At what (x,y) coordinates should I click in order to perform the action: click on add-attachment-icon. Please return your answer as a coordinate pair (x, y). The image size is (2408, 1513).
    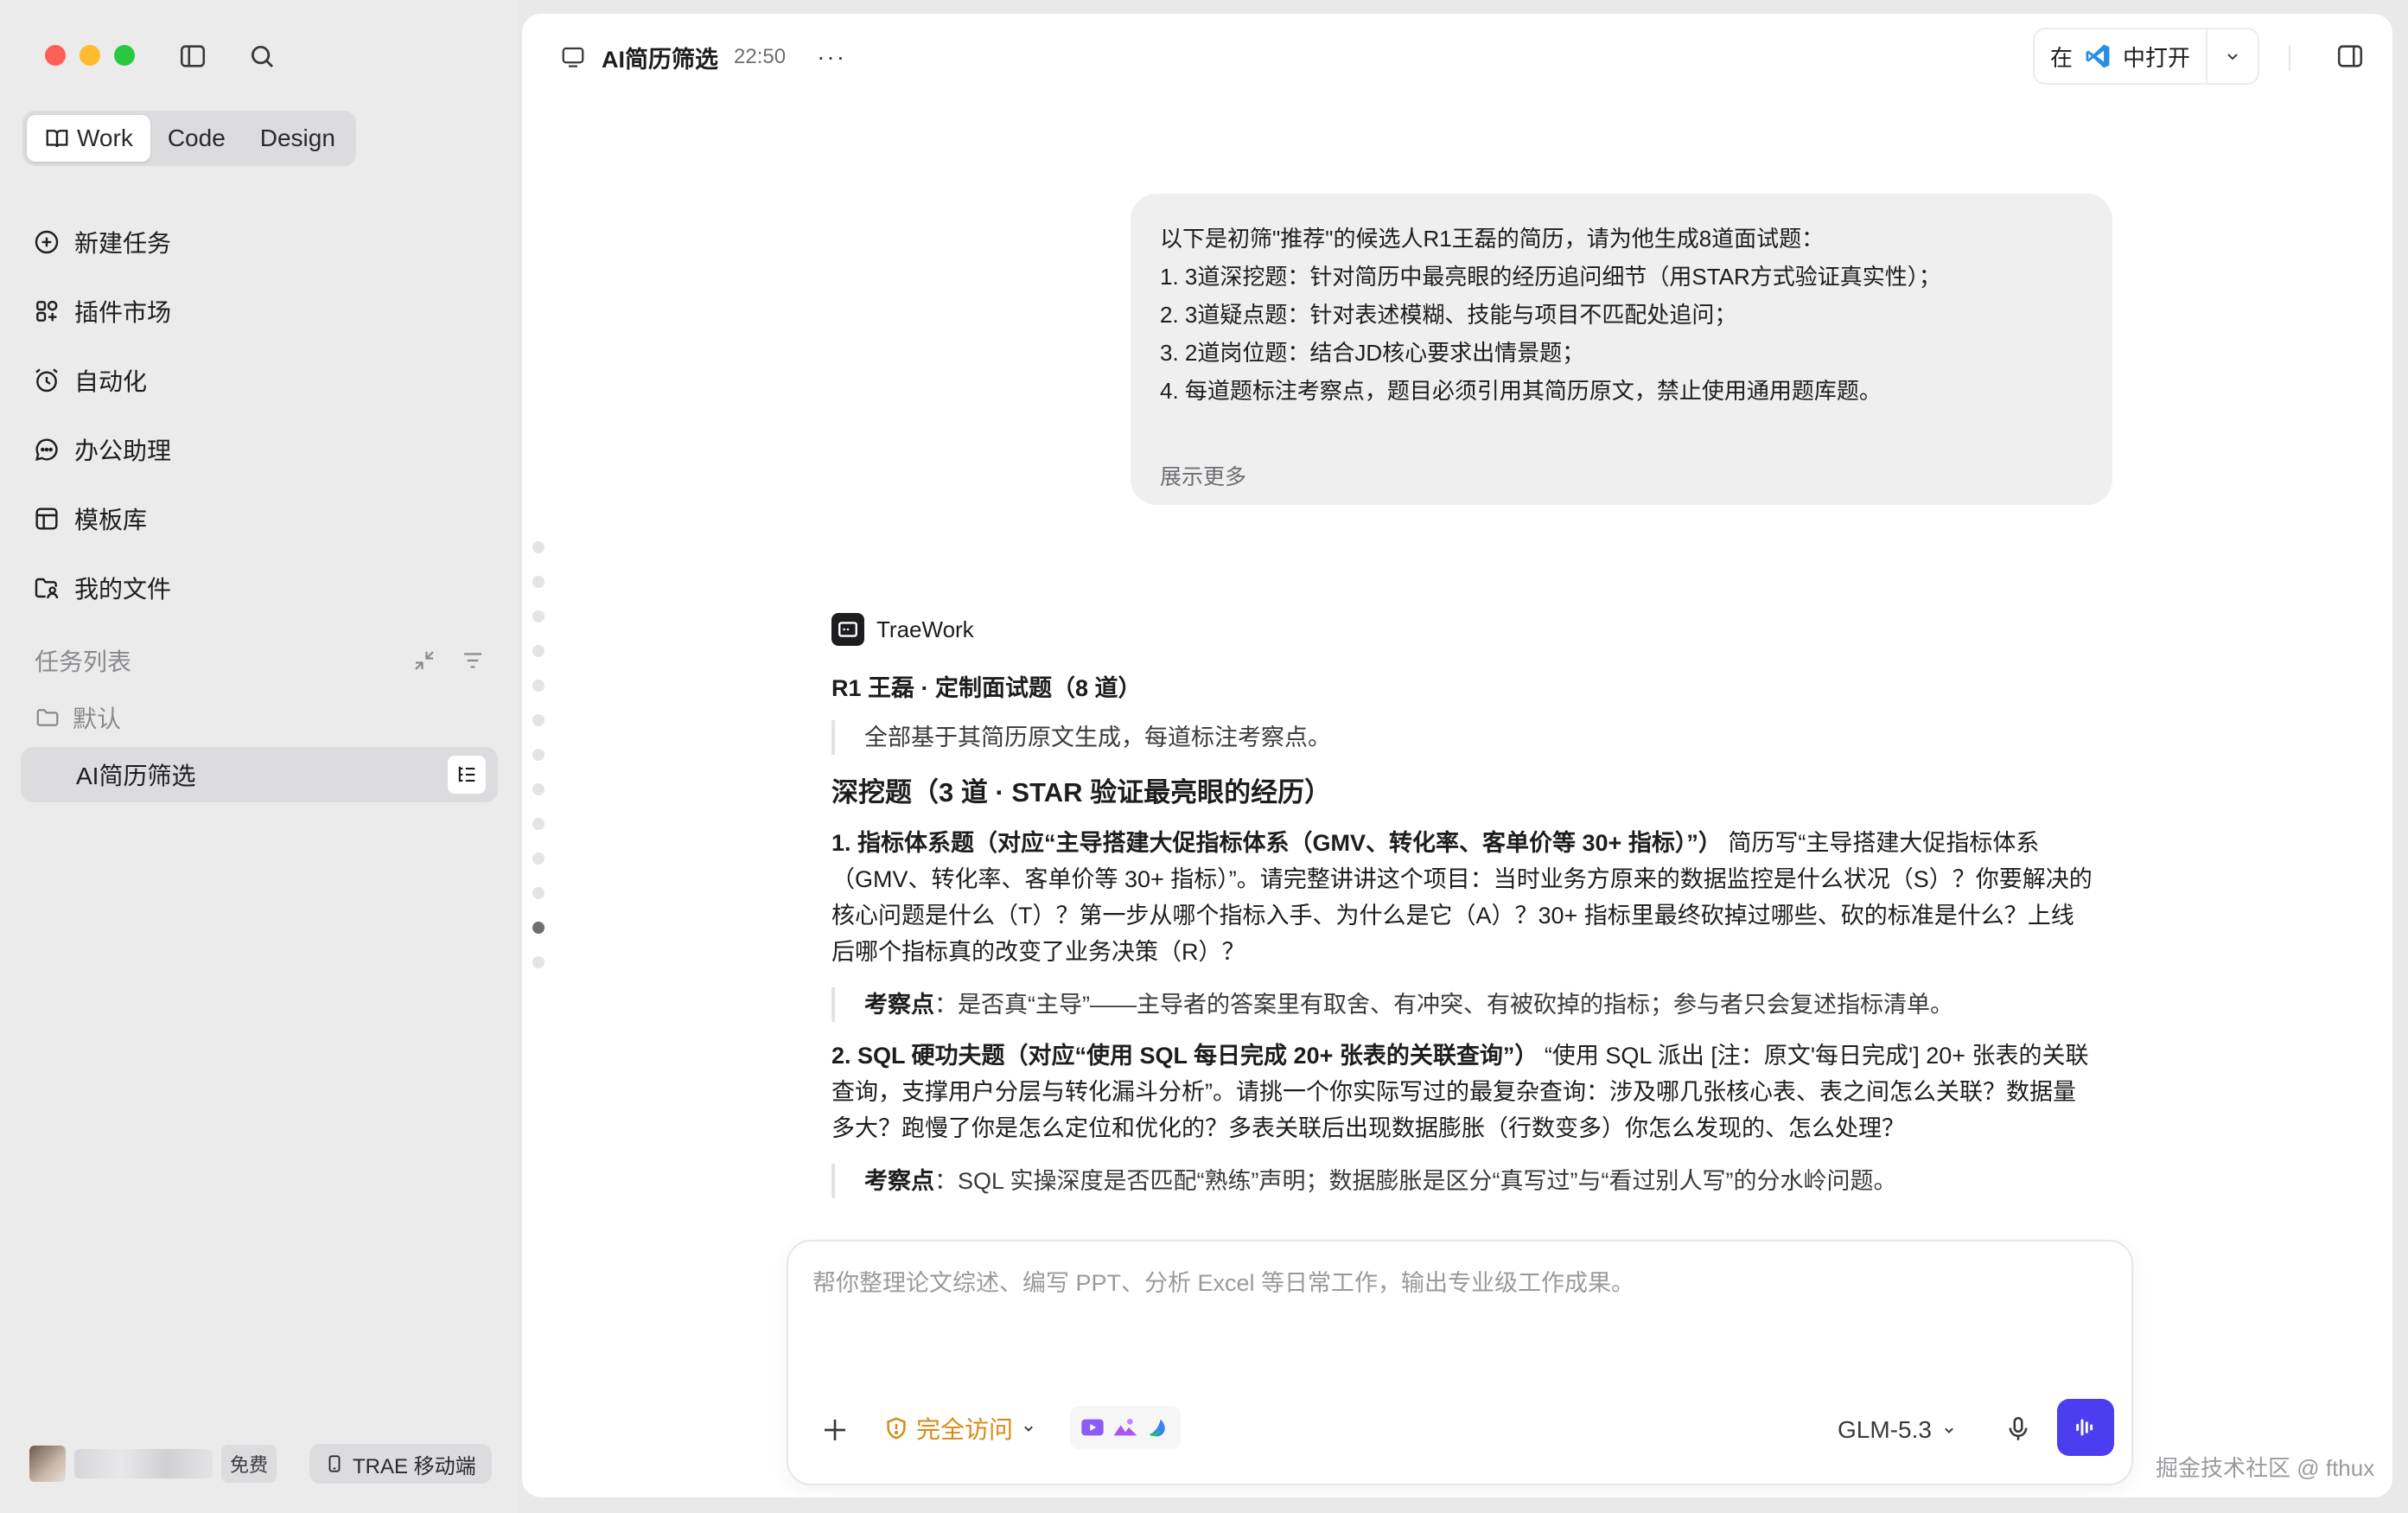
    Looking at the image, I should click on (834, 1430).